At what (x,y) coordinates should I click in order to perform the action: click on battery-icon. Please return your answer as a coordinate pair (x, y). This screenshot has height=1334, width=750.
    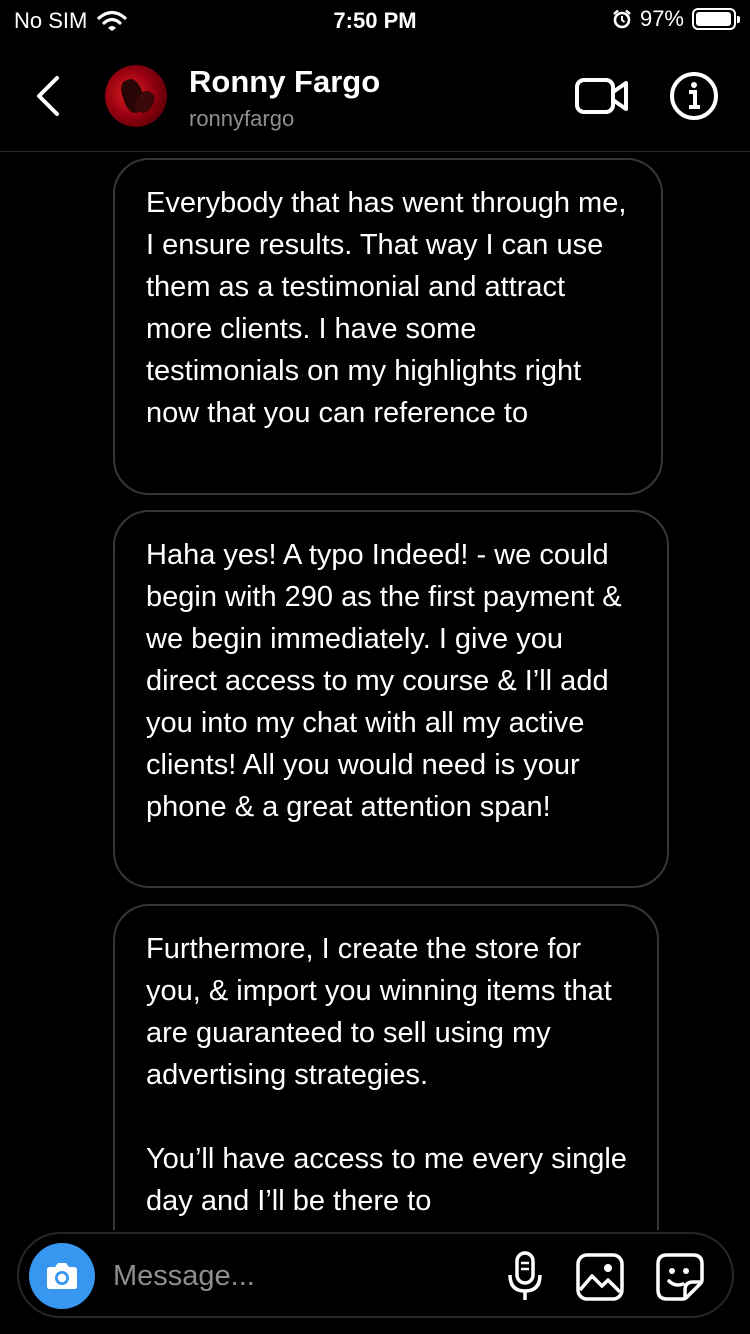
    Looking at the image, I should click on (716, 19).